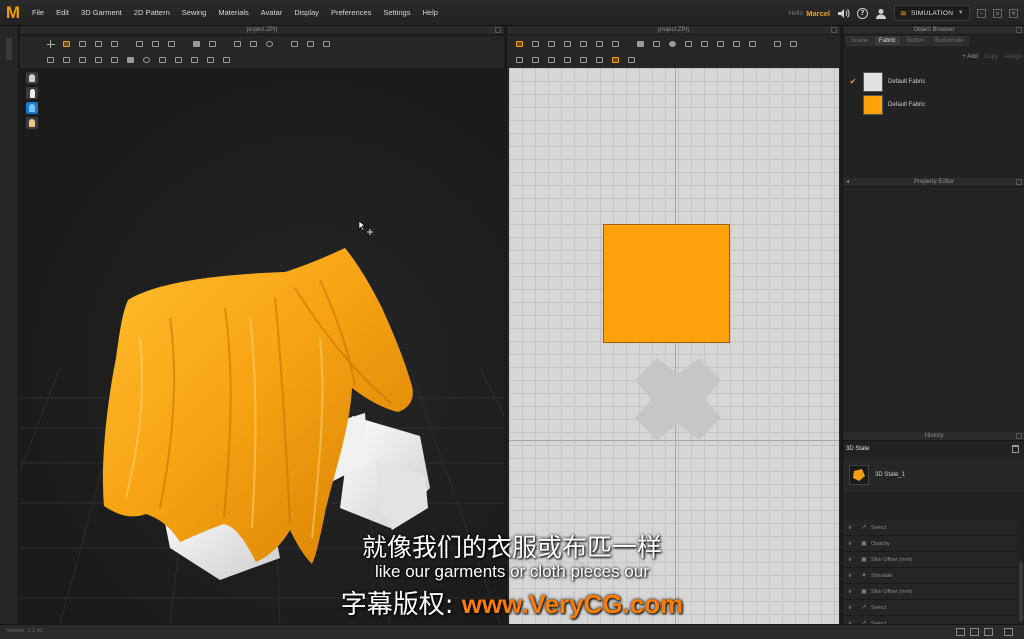 This screenshot has height=639, width=1024. Describe the element at coordinates (583, 44) in the screenshot. I see `add-point-icon` at that location.